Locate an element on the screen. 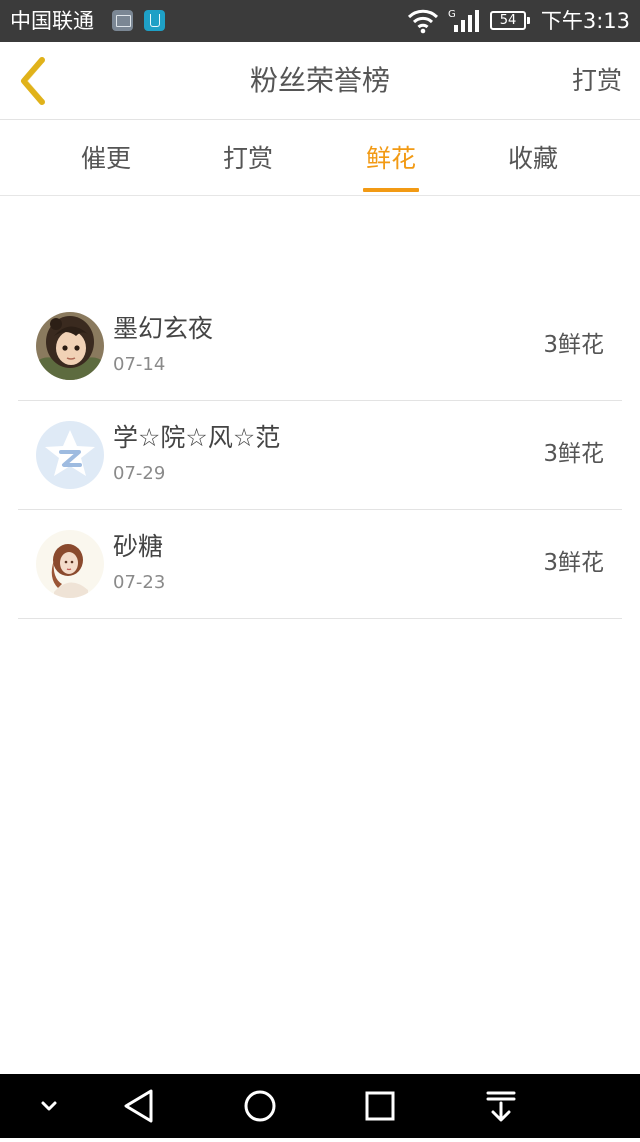 Image resolution: width=640 pixels, height=1142 pixels. notification-pull-icon is located at coordinates (501, 1106).